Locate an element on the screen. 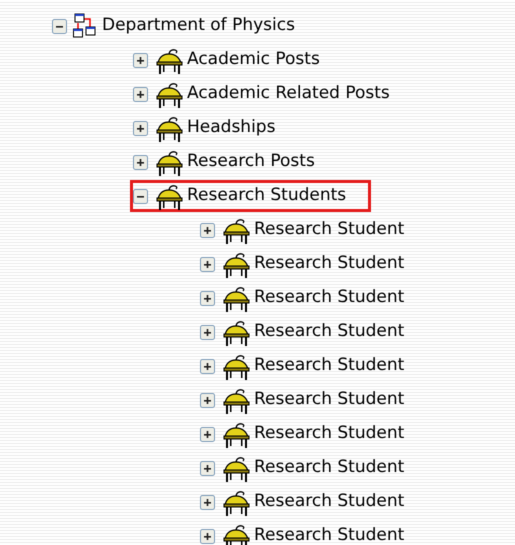 Image resolution: width=515 pixels, height=545 pixels. tree-node: Research Posts is located at coordinates (235, 162).